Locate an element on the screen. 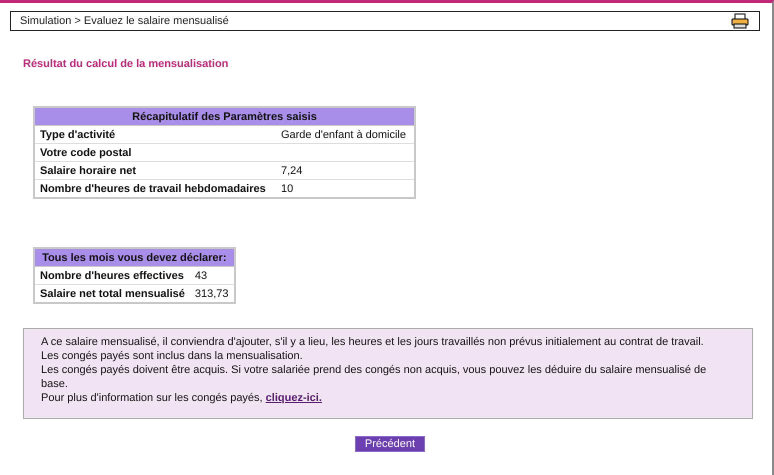  info-text: Les congés payés doivent être acquis. Si votre salariée prend des congés non acquis, vous pouvez les déduire du salaire mensualisé de base. is located at coordinates (374, 377).